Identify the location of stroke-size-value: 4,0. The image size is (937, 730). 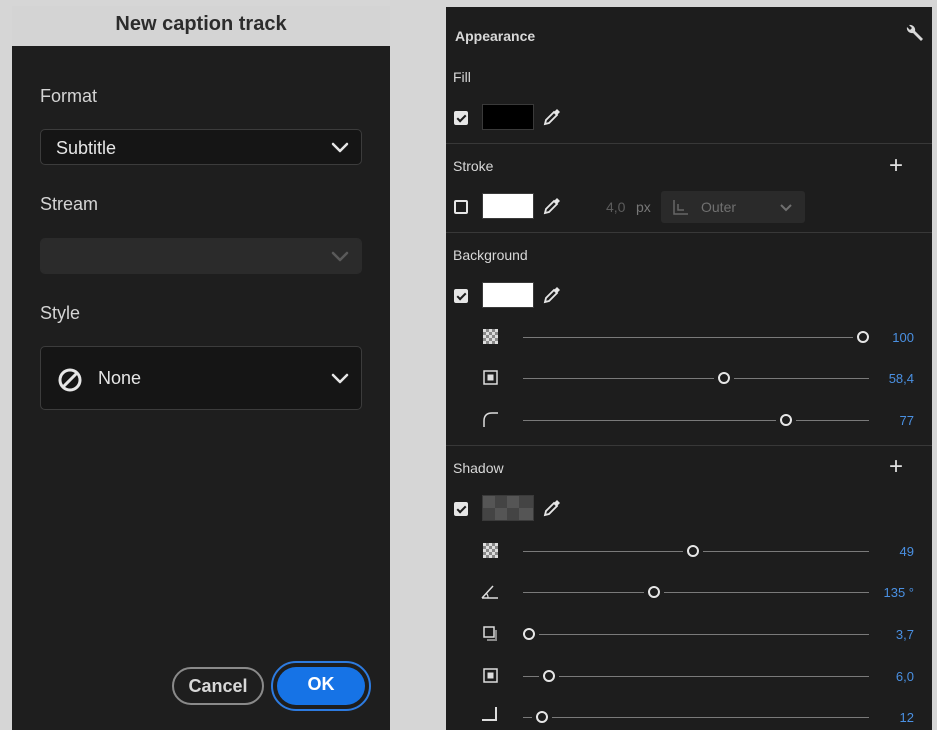
(615, 207).